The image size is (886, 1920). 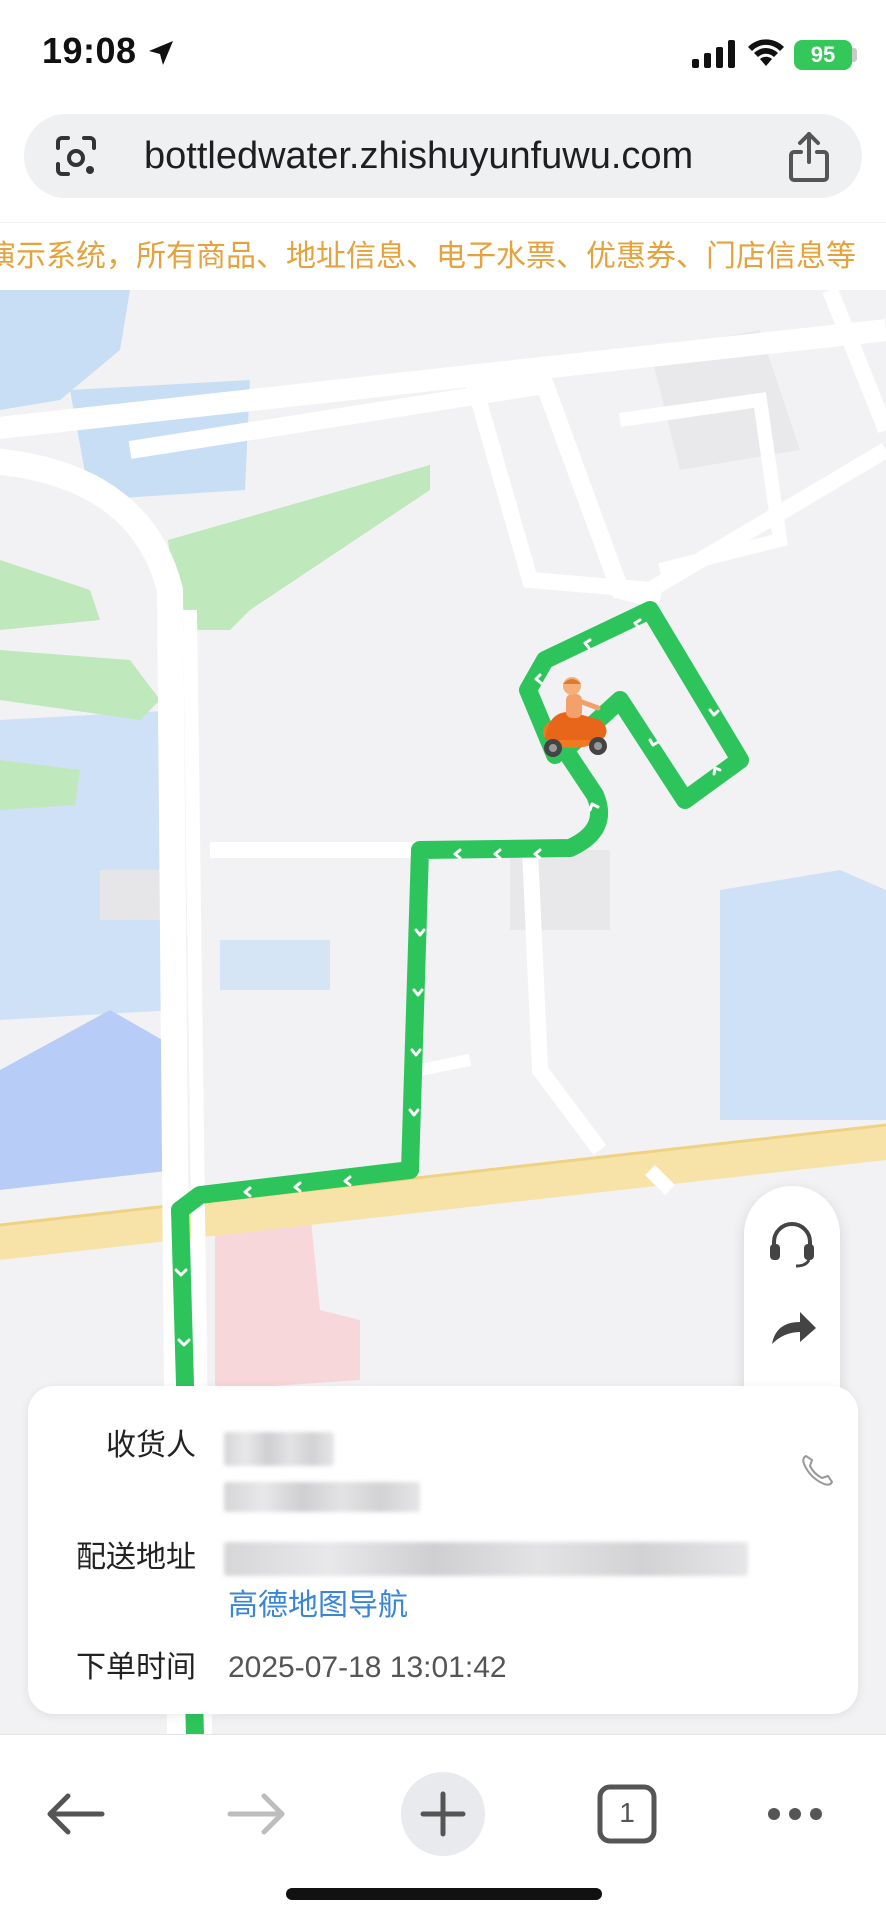 I want to click on tab-count: 1, so click(x=627, y=1812).